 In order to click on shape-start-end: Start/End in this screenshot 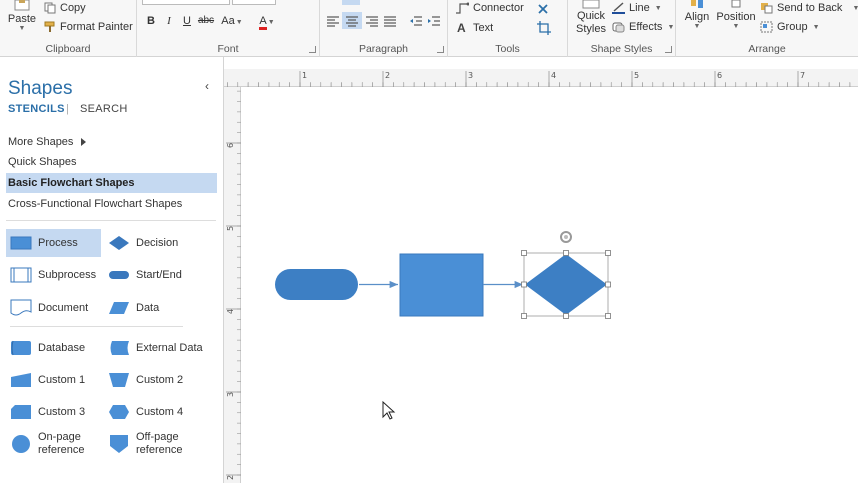, I will do `click(159, 275)`.